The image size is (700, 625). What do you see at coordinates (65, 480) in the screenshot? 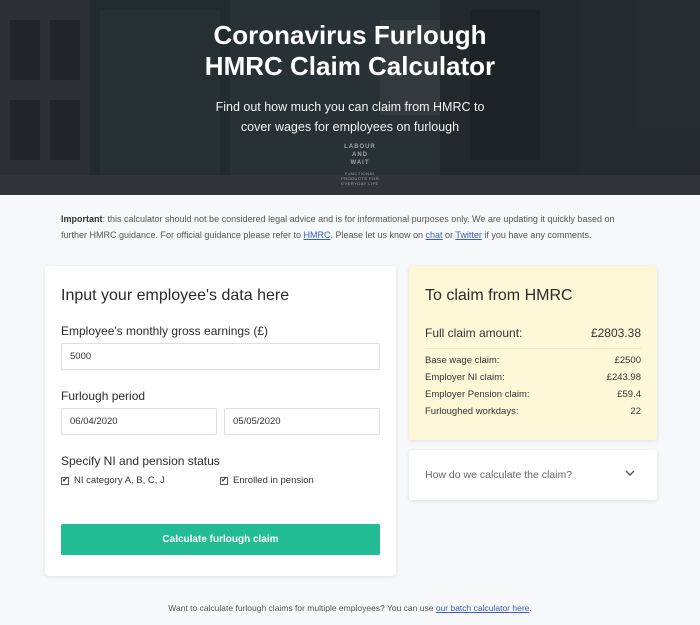
I see `ni-category-checkbox: ✔` at bounding box center [65, 480].